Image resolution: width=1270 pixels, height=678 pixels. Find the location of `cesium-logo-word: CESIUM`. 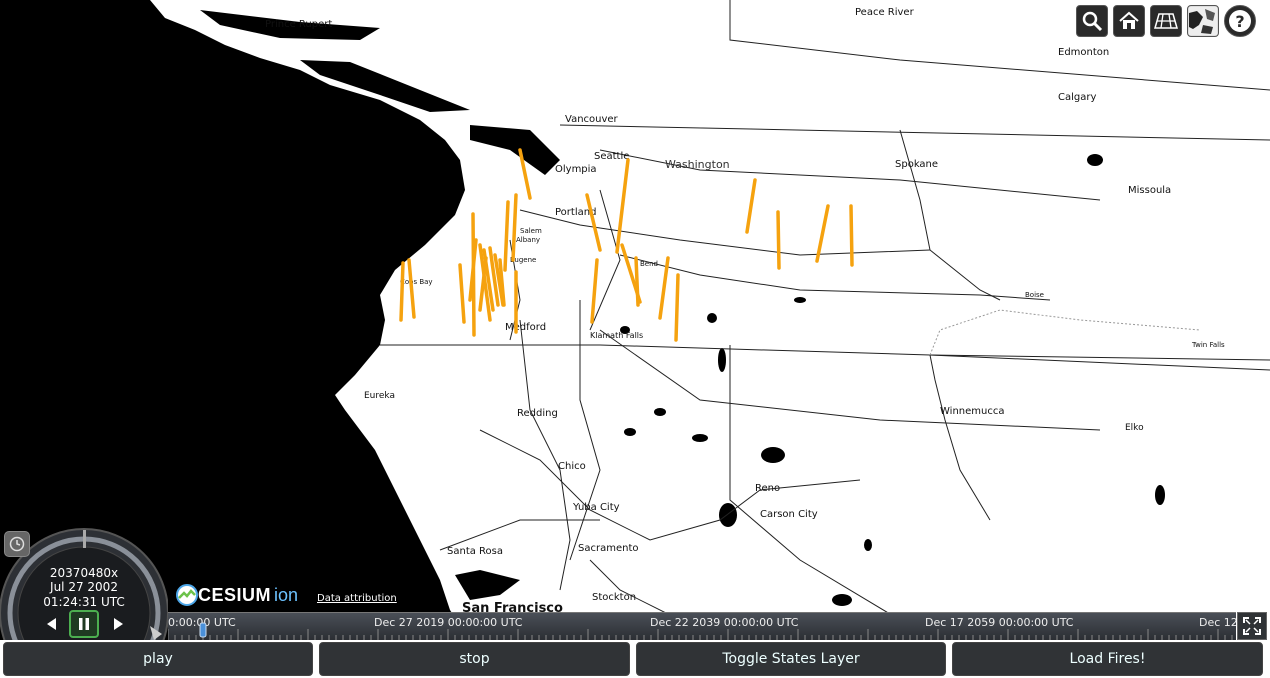

cesium-logo-word: CESIUM is located at coordinates (235, 594).